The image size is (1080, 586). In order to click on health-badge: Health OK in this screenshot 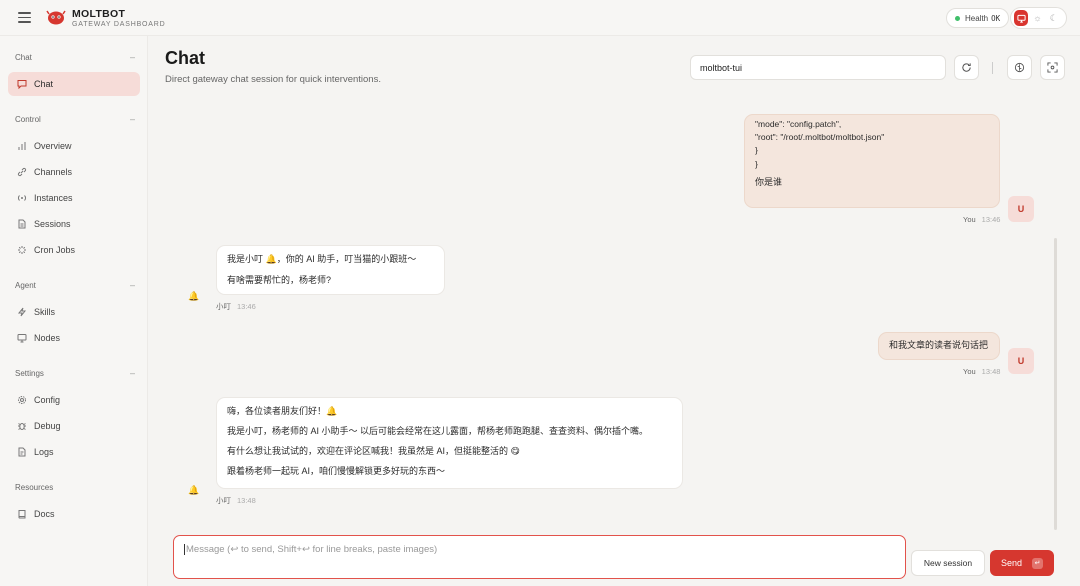, I will do `click(978, 18)`.